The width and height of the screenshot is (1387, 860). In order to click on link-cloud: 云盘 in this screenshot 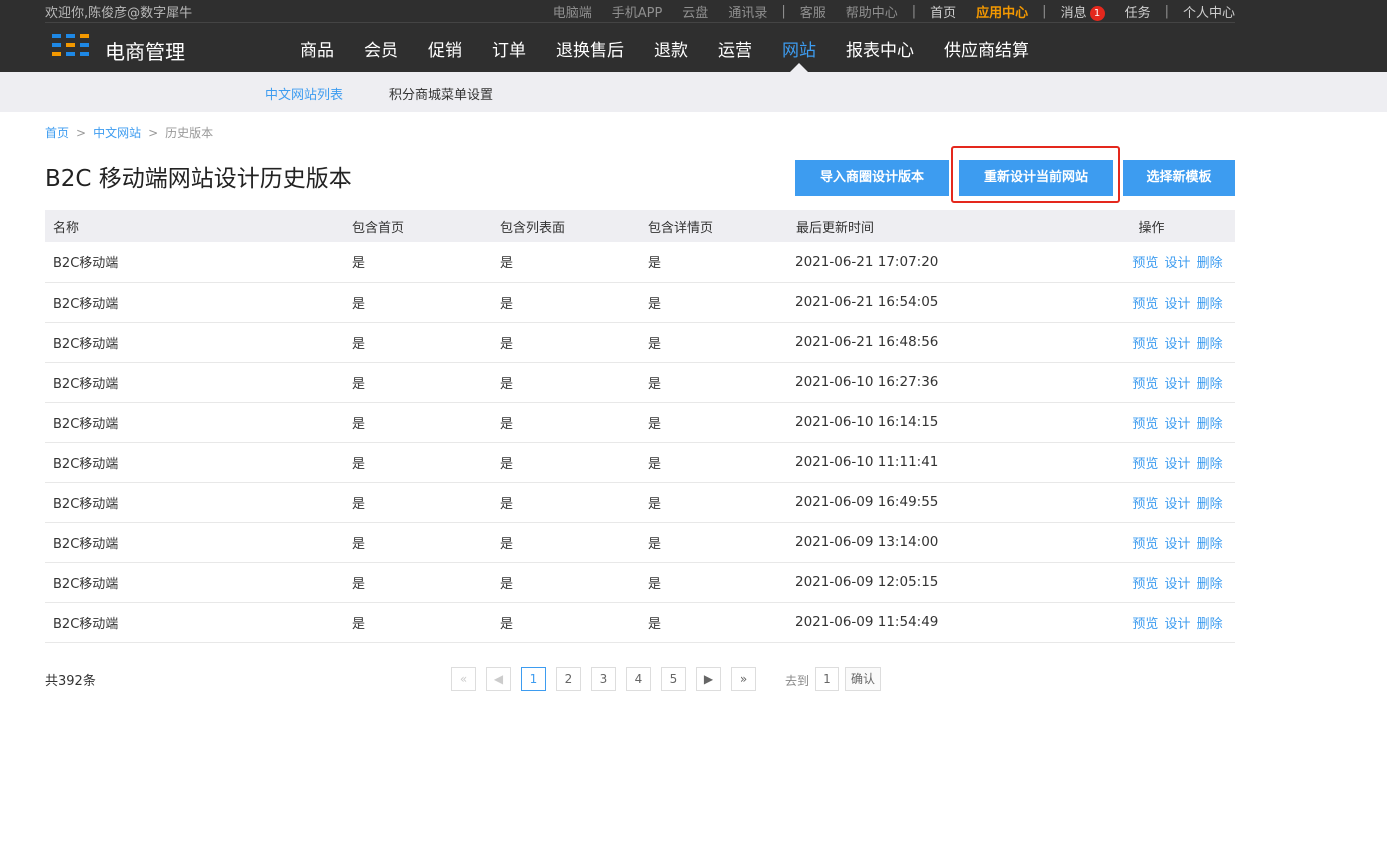, I will do `click(695, 11)`.